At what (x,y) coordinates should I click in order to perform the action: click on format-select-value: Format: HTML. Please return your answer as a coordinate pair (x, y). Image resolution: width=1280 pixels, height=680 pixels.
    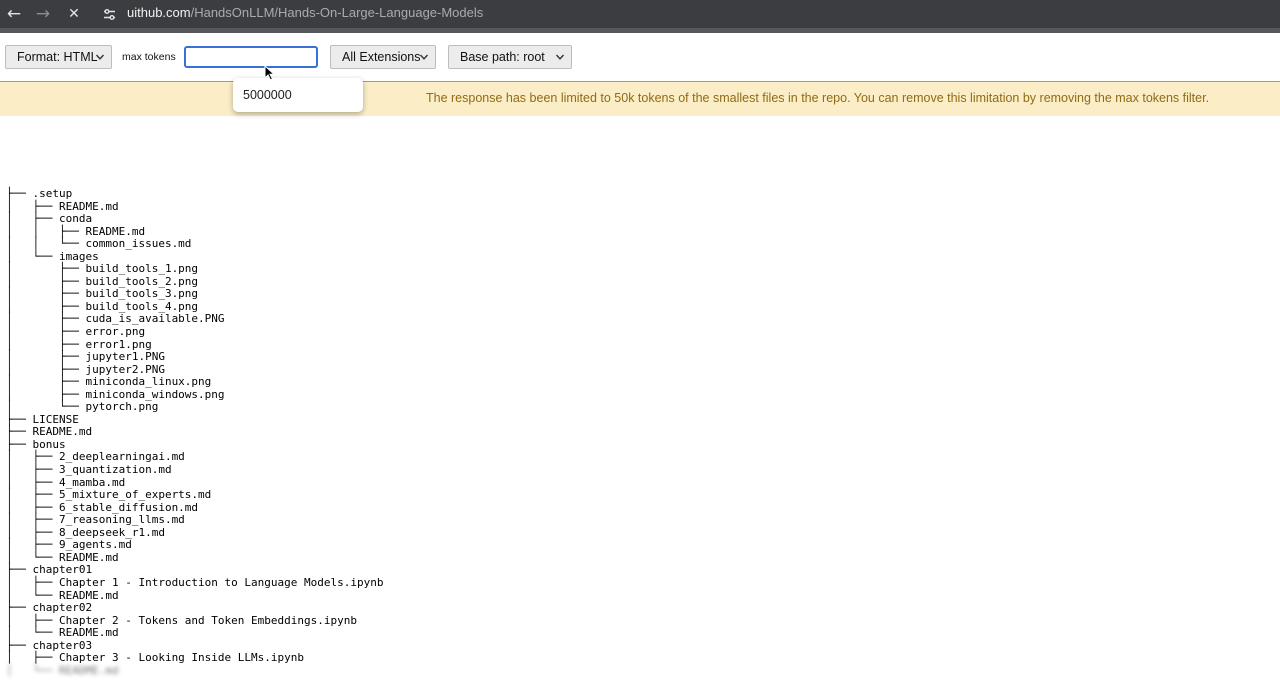
    Looking at the image, I should click on (57, 57).